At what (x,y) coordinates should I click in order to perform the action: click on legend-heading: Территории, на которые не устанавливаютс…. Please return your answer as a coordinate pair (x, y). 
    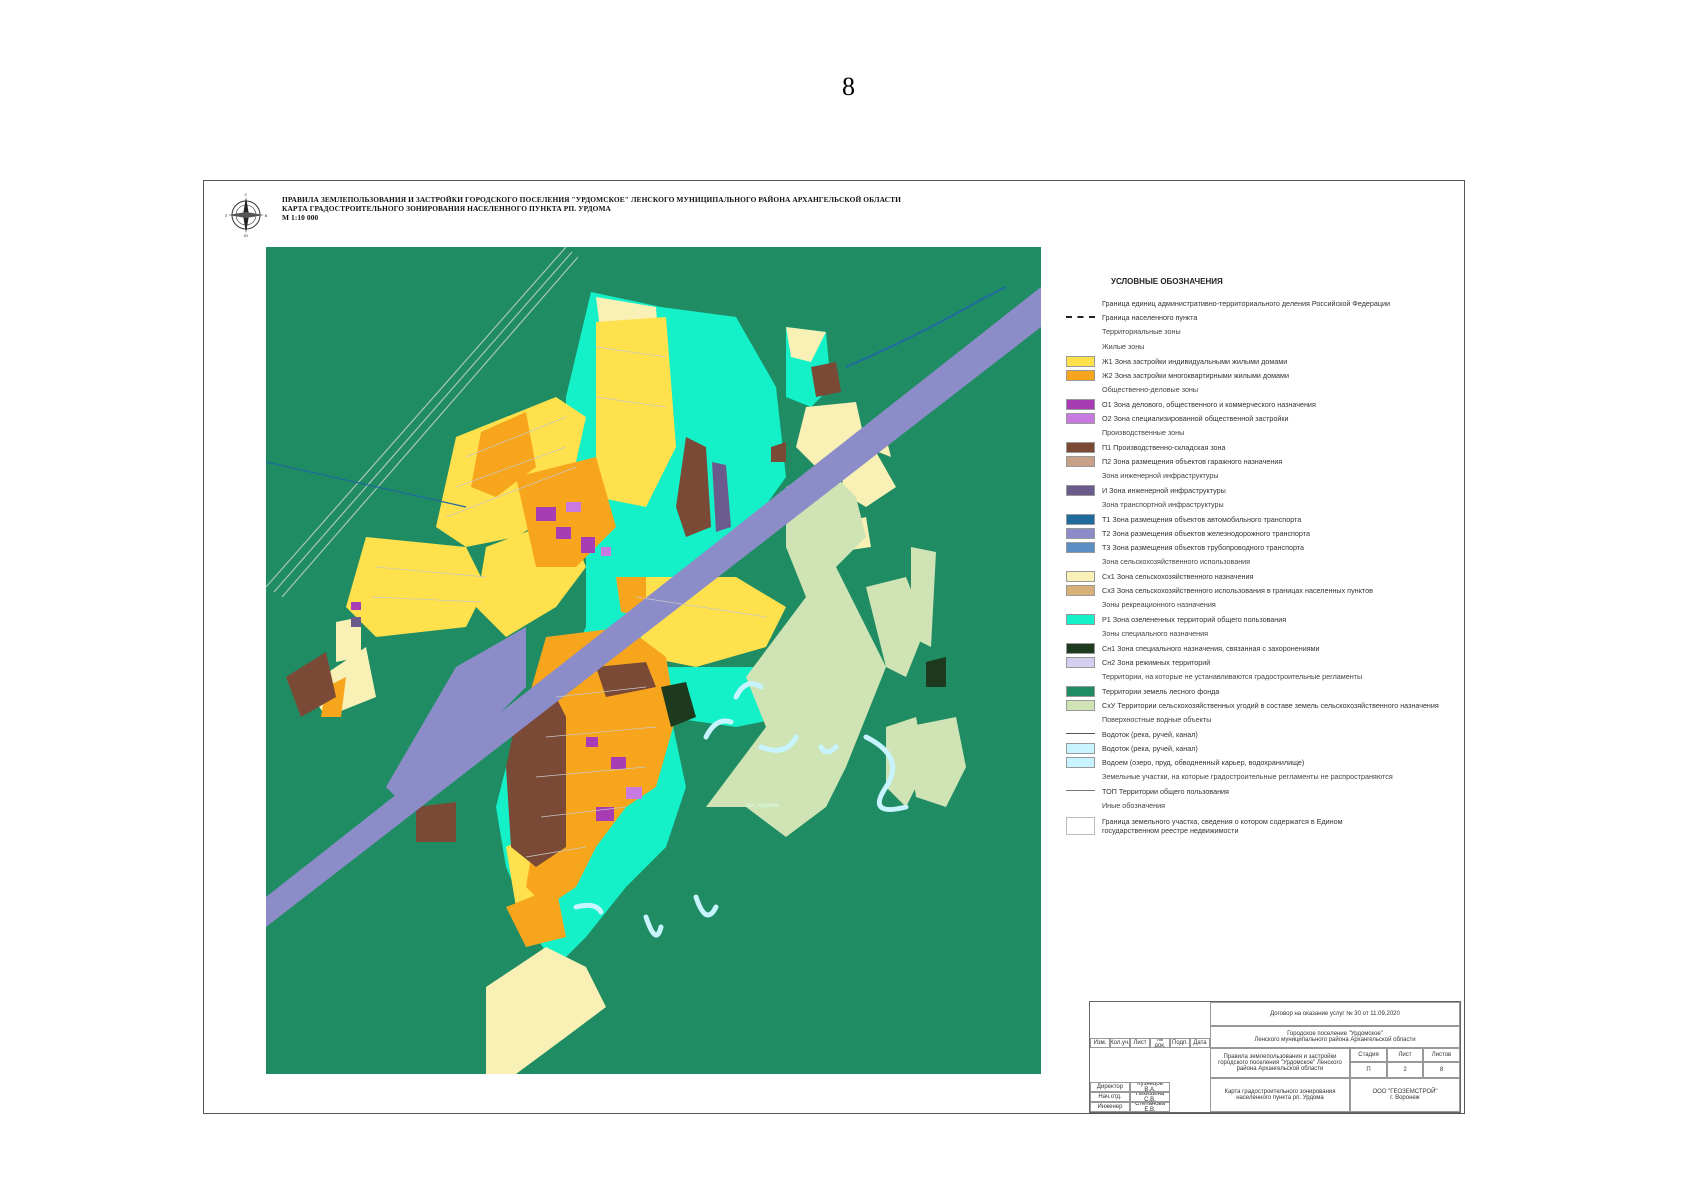
    Looking at the image, I should click on (1232, 676).